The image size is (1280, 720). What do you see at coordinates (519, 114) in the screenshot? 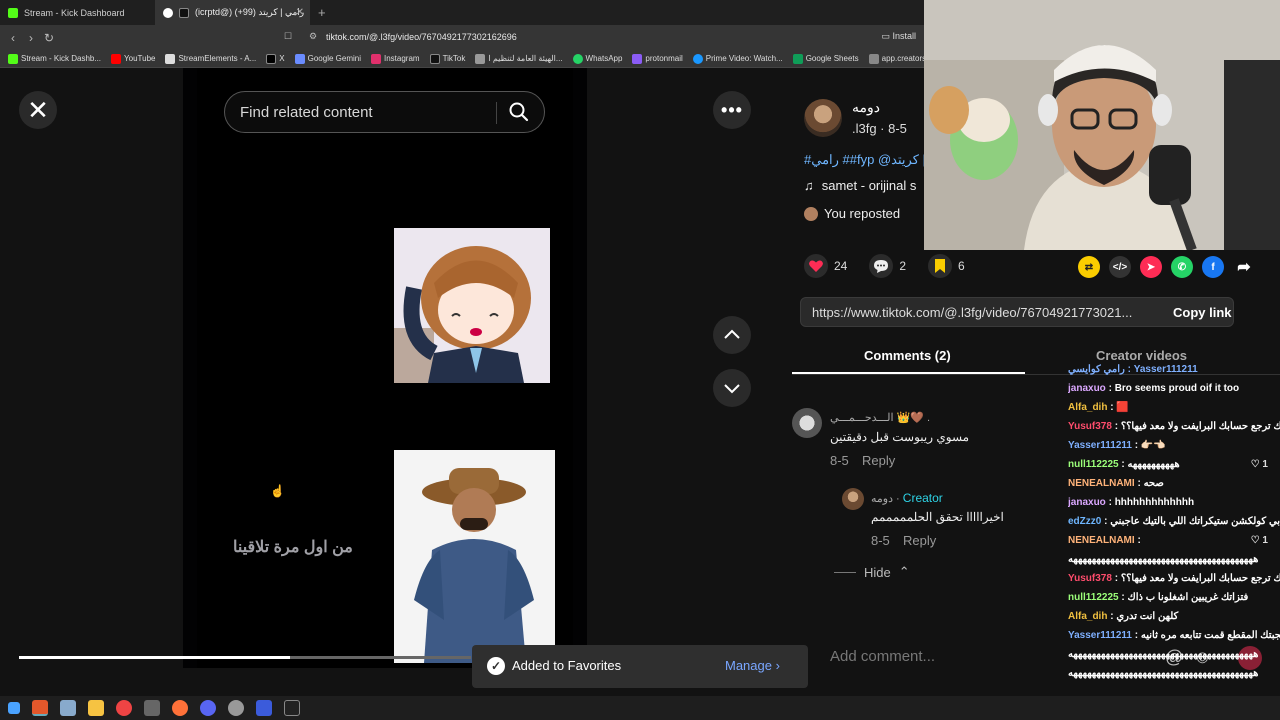
I see `search-icon` at bounding box center [519, 114].